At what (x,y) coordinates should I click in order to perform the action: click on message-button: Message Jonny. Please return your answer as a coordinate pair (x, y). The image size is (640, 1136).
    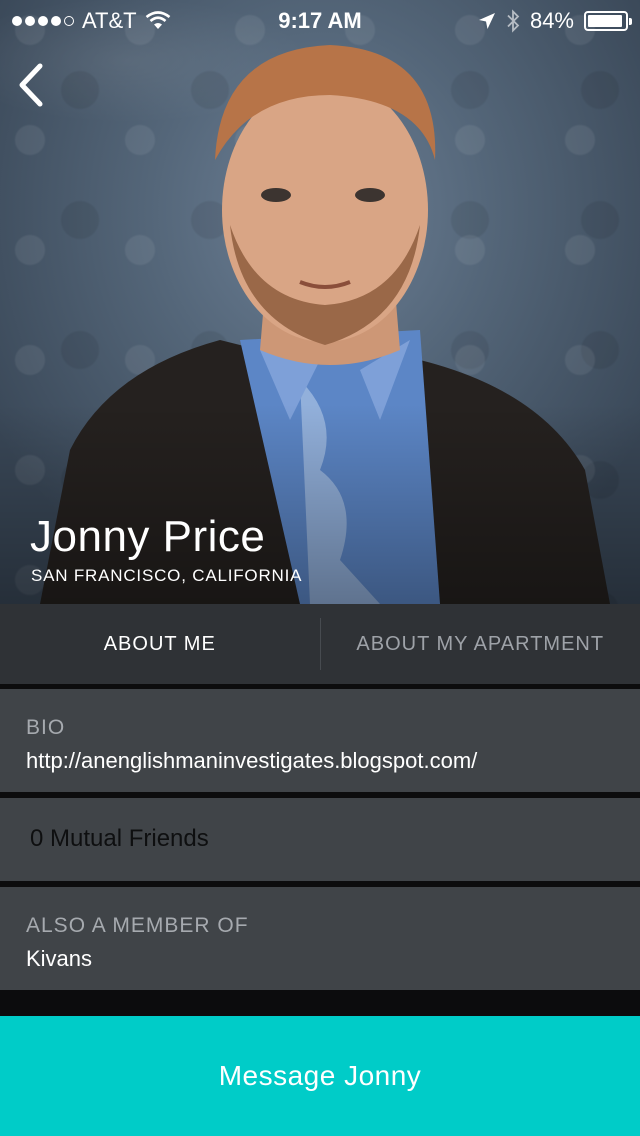
    Looking at the image, I should click on (320, 1076).